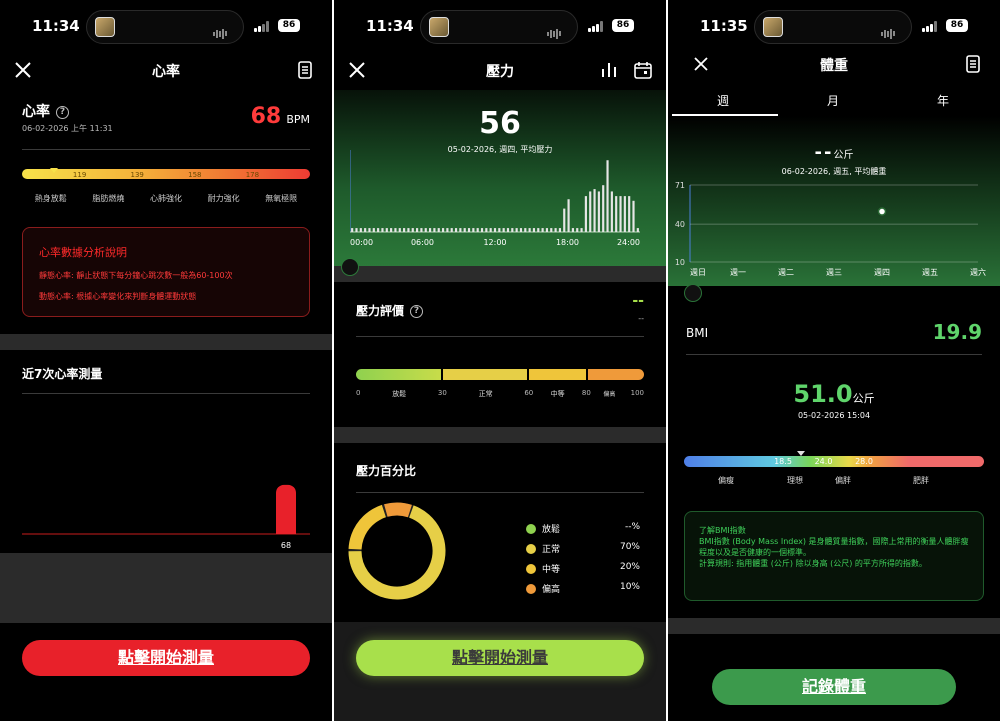 The image size is (1000, 721). What do you see at coordinates (697, 333) in the screenshot?
I see `bmi-label: BMI` at bounding box center [697, 333].